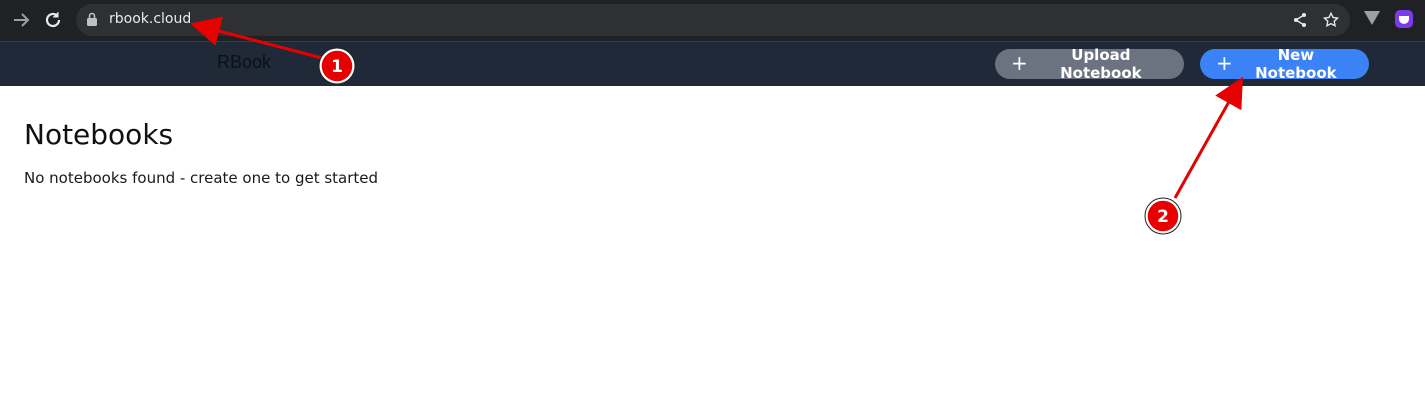 This screenshot has width=1425, height=407. Describe the element at coordinates (1372, 20) in the screenshot. I see `extension-v-icon` at that location.